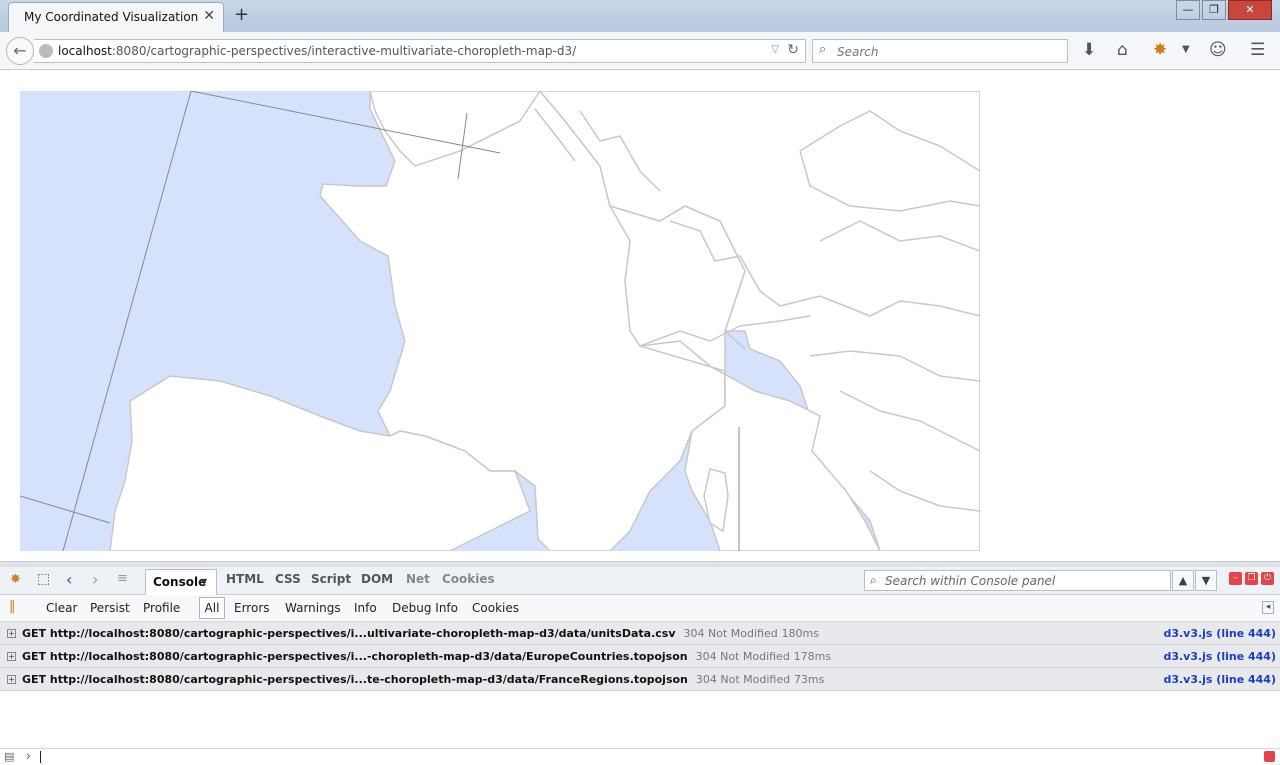 This screenshot has height=765, width=1280. Describe the element at coordinates (61, 608) in the screenshot. I see `clear-button: Clear` at that location.